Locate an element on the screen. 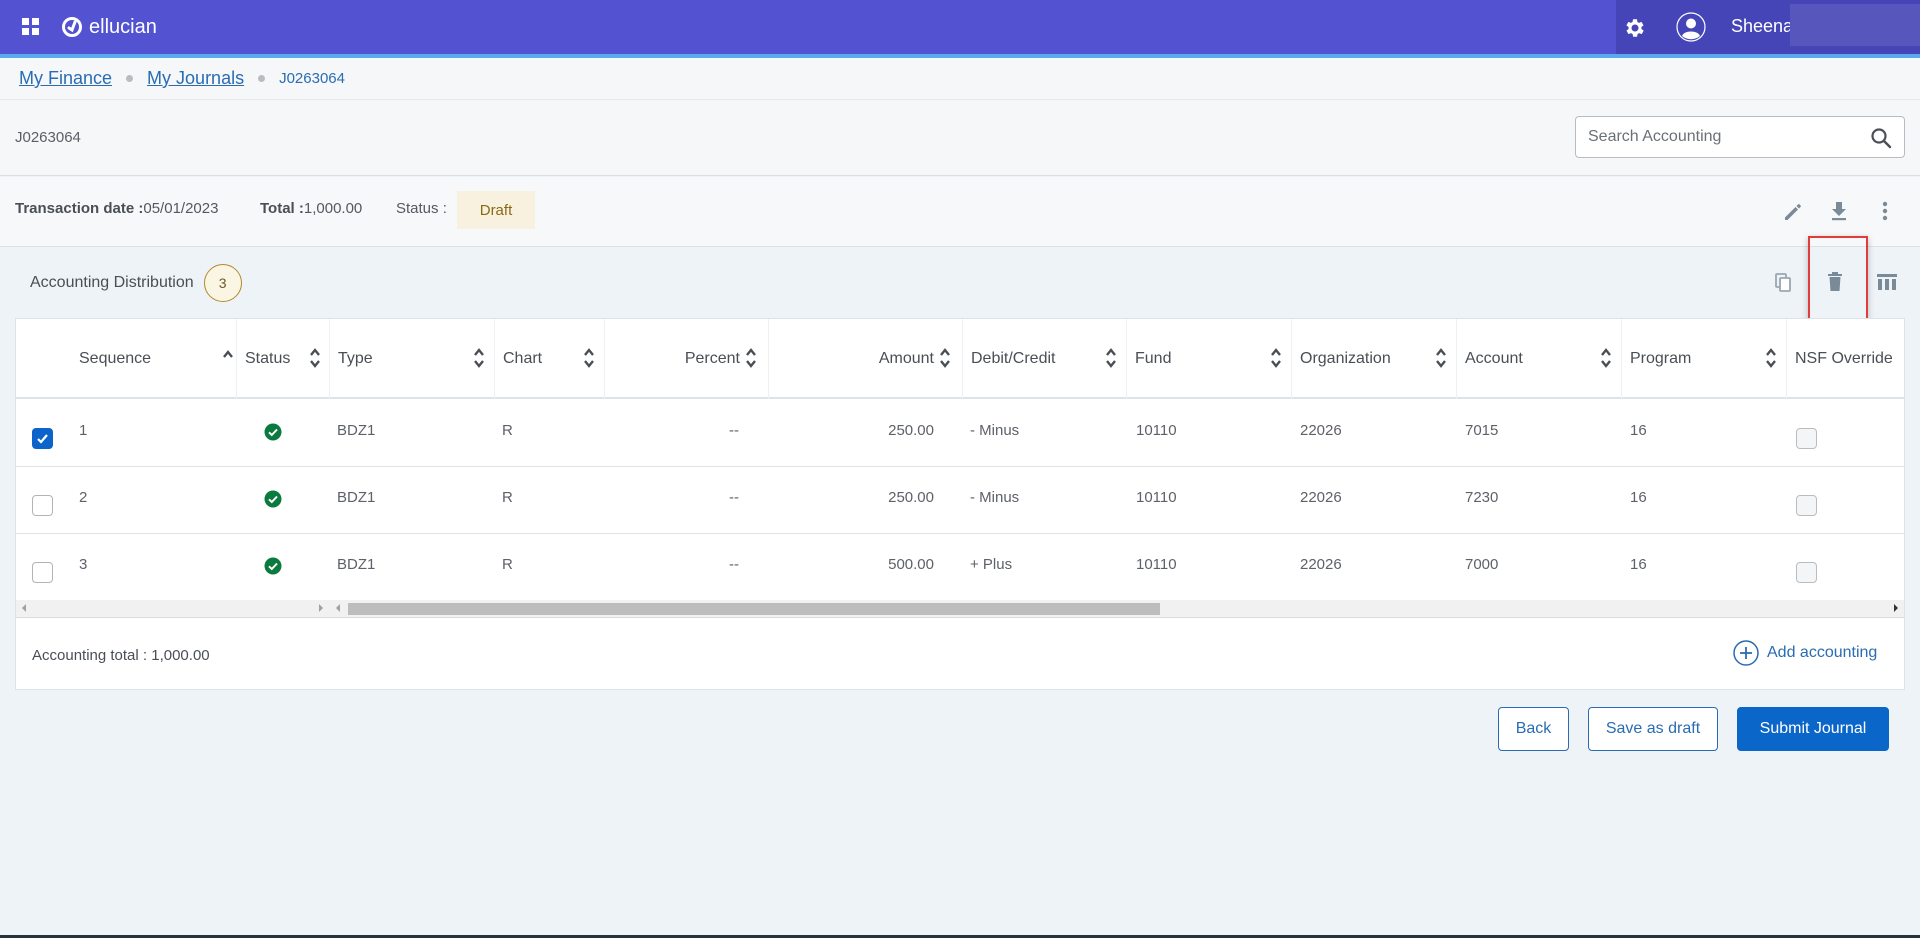 This screenshot has height=938, width=1920. cell-sequence: 3 is located at coordinates (83, 564).